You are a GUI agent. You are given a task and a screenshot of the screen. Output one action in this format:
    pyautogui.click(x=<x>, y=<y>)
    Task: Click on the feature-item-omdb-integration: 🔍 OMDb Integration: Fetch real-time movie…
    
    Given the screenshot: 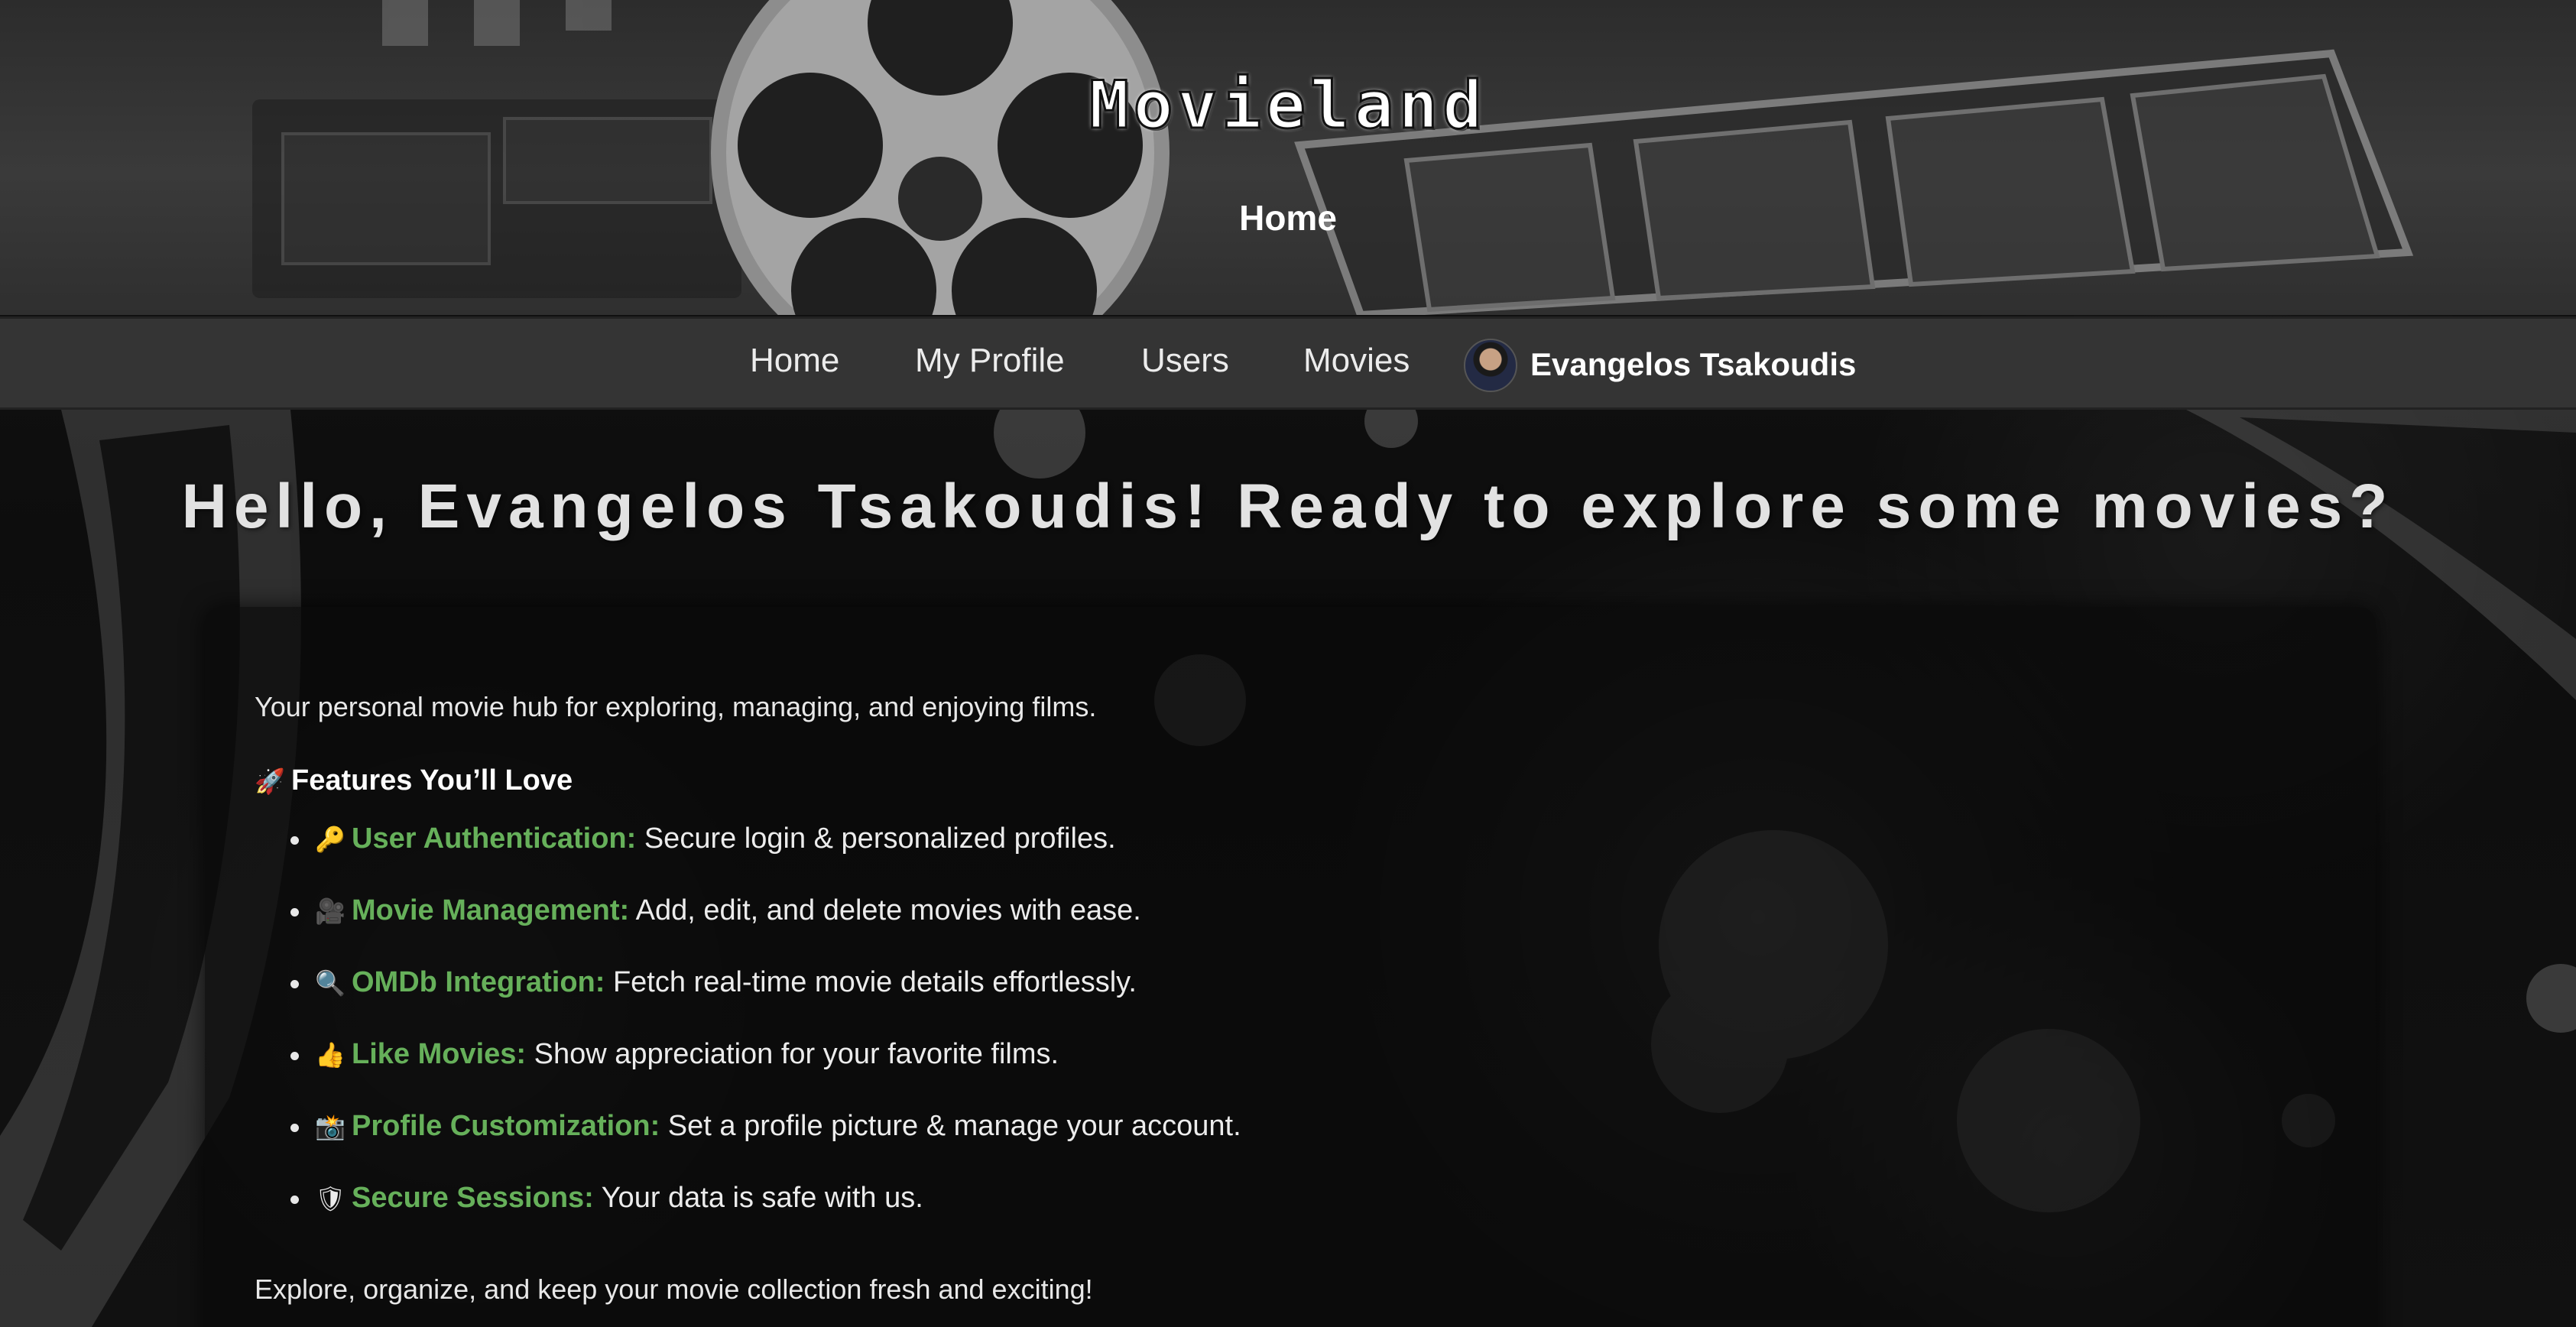 What is the action you would take?
    pyautogui.click(x=765, y=1002)
    